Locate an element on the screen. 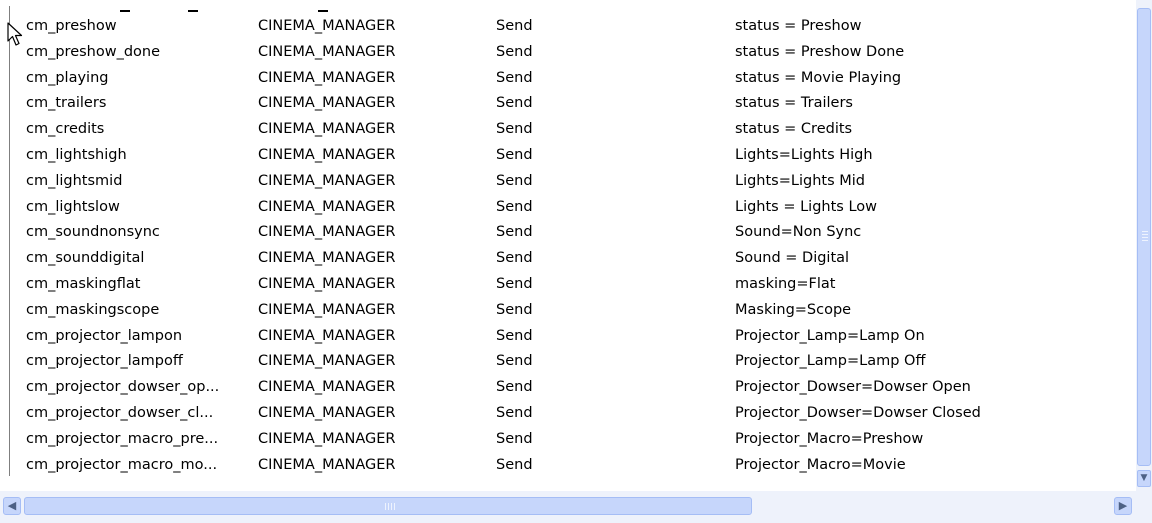 Image resolution: width=1152 pixels, height=523 pixels. row-value-cell: Projector_Lamp=Lamp Off is located at coordinates (830, 361).